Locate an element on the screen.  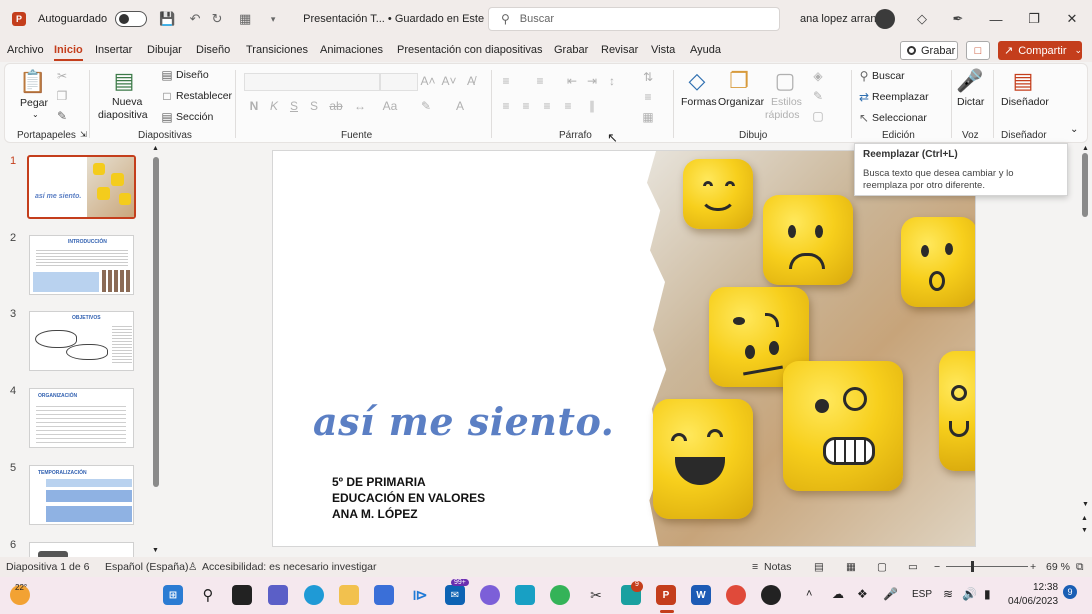
collapse-ribbon-icon: ⌄ is located at coordinates (1074, 129).